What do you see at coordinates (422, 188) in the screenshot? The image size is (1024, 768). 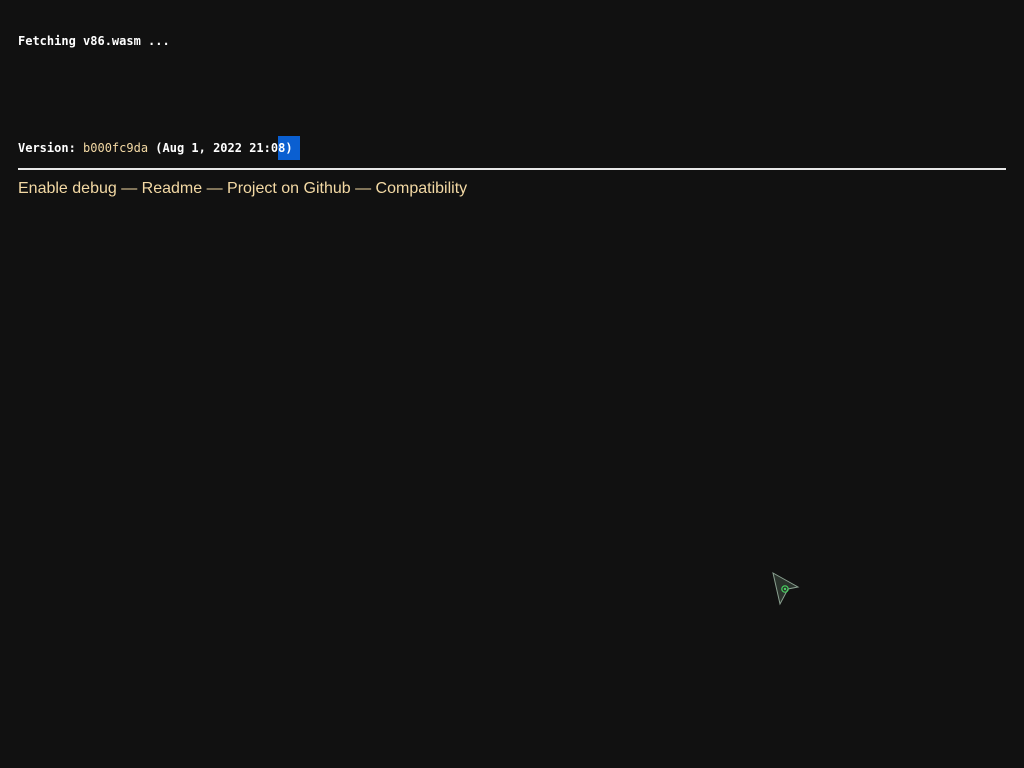 I see `compatibility-link: Compatibility` at bounding box center [422, 188].